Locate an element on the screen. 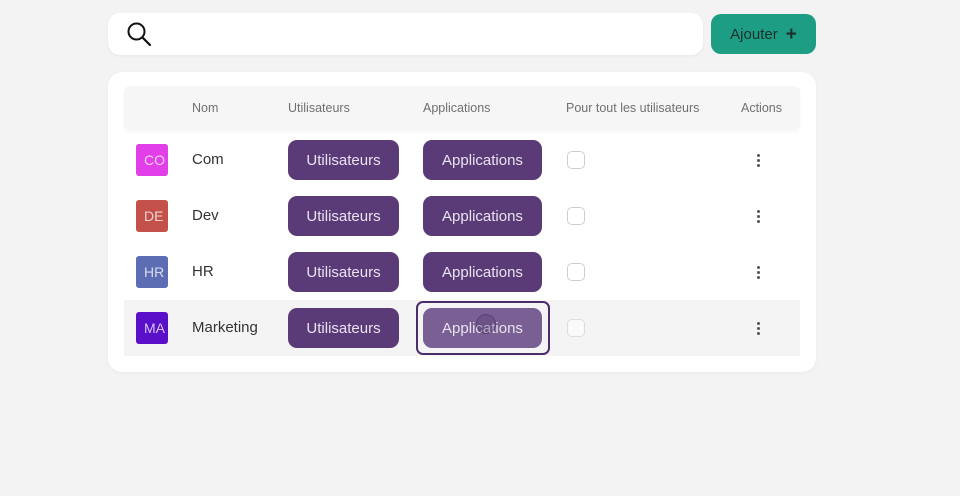  search-bar is located at coordinates (405, 34).